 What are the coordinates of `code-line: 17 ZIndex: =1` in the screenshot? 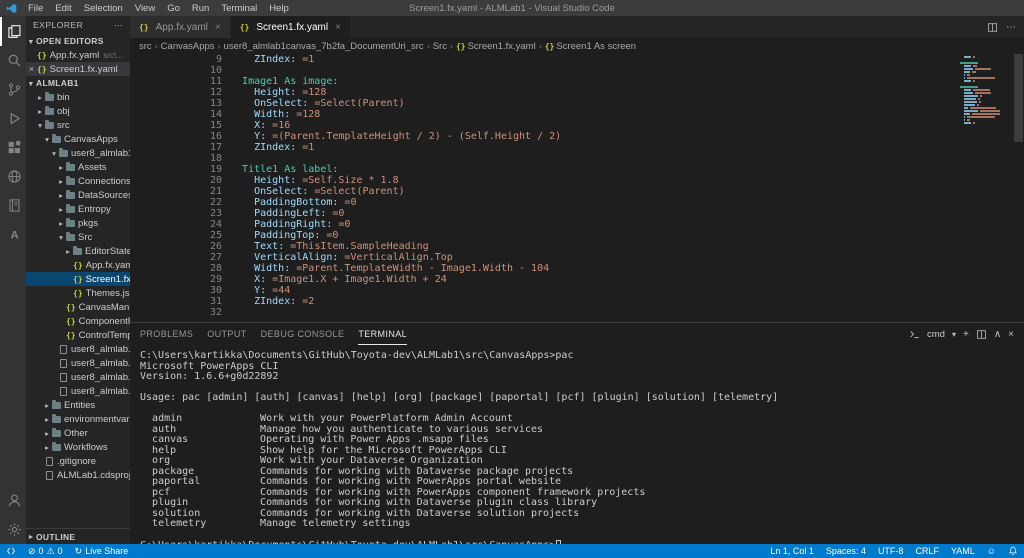 It's located at (577, 147).